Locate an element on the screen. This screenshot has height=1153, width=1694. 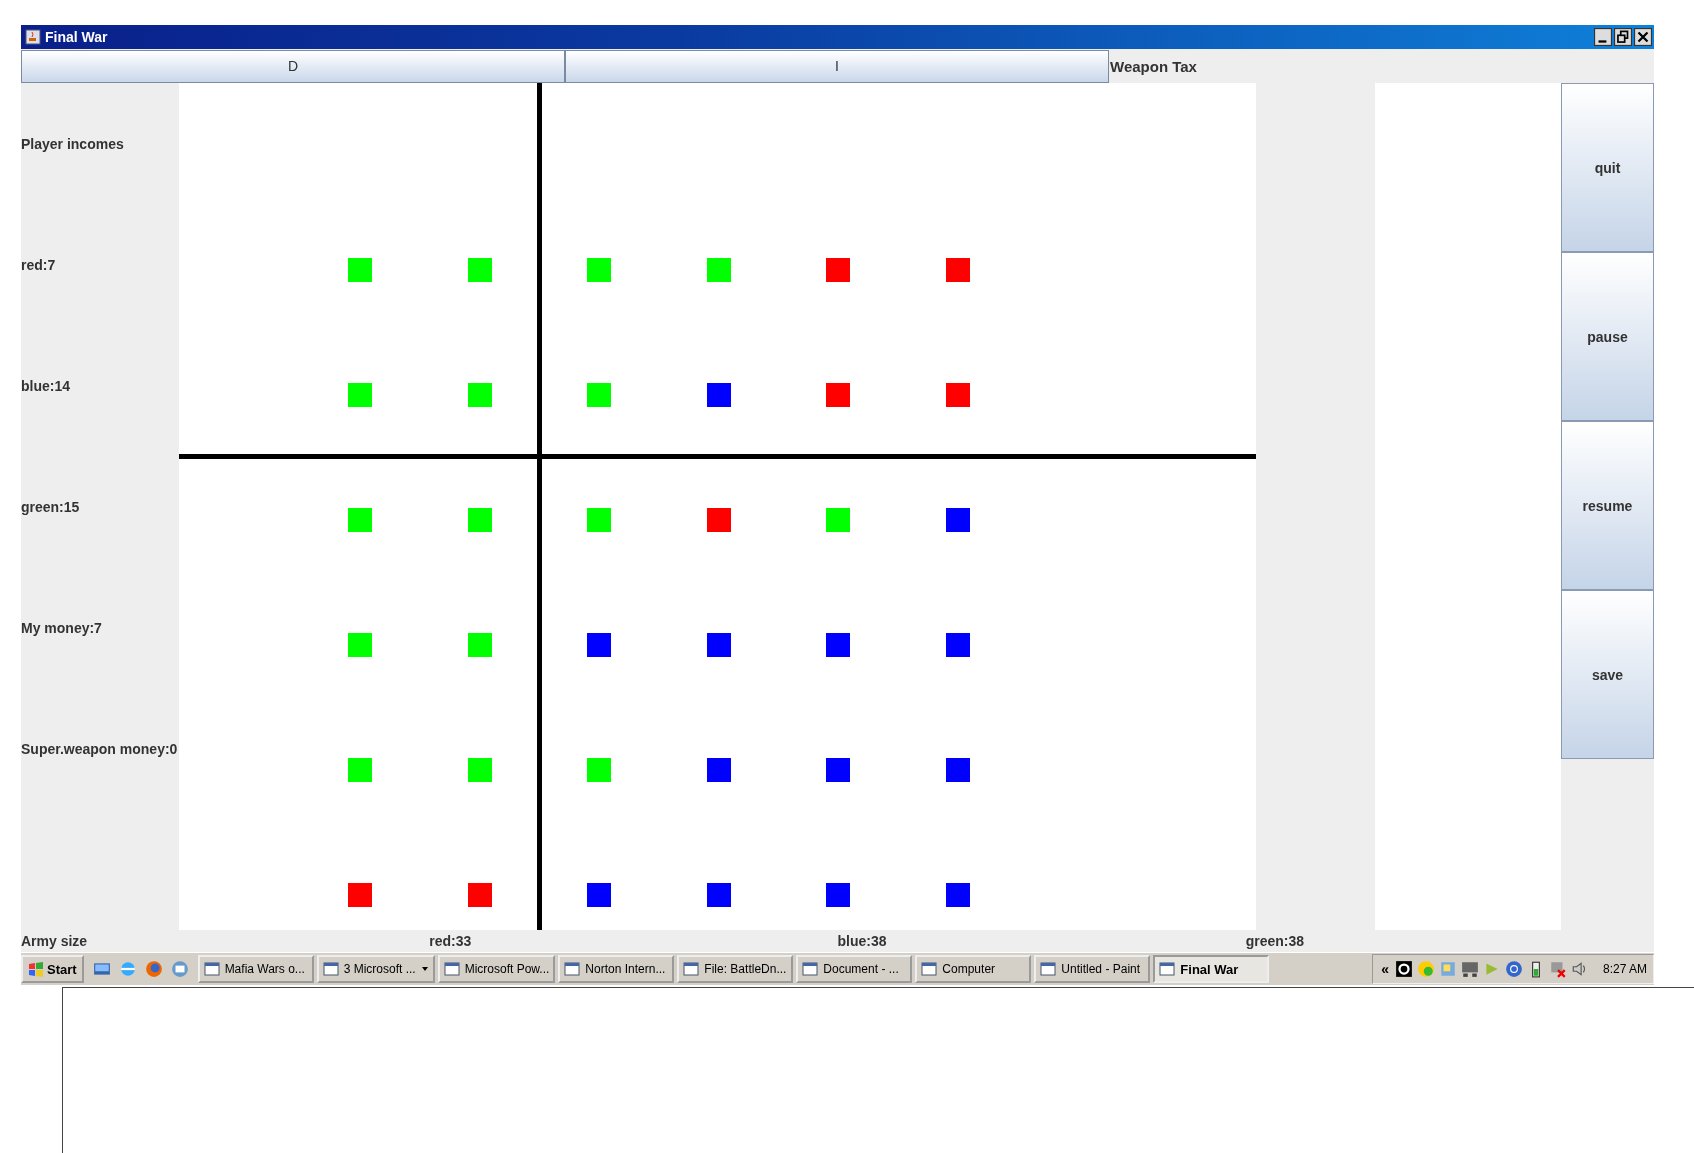
control-button: pause is located at coordinates (1607, 336).